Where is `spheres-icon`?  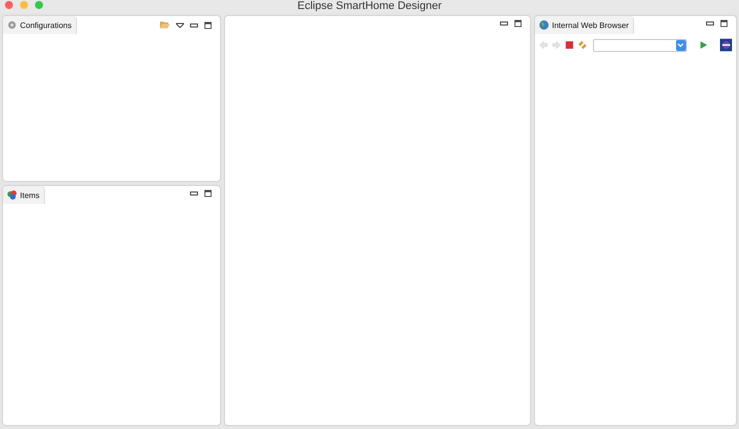 spheres-icon is located at coordinates (12, 195).